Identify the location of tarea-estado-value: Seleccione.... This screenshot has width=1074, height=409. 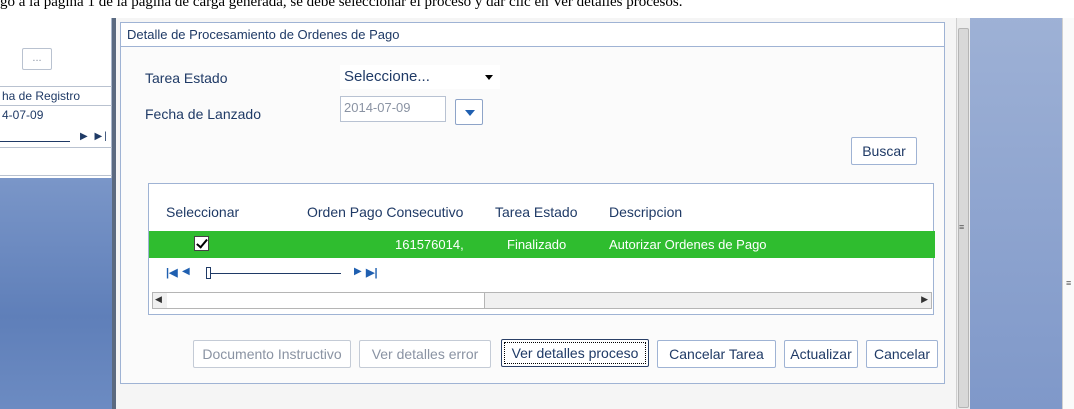
(387, 76).